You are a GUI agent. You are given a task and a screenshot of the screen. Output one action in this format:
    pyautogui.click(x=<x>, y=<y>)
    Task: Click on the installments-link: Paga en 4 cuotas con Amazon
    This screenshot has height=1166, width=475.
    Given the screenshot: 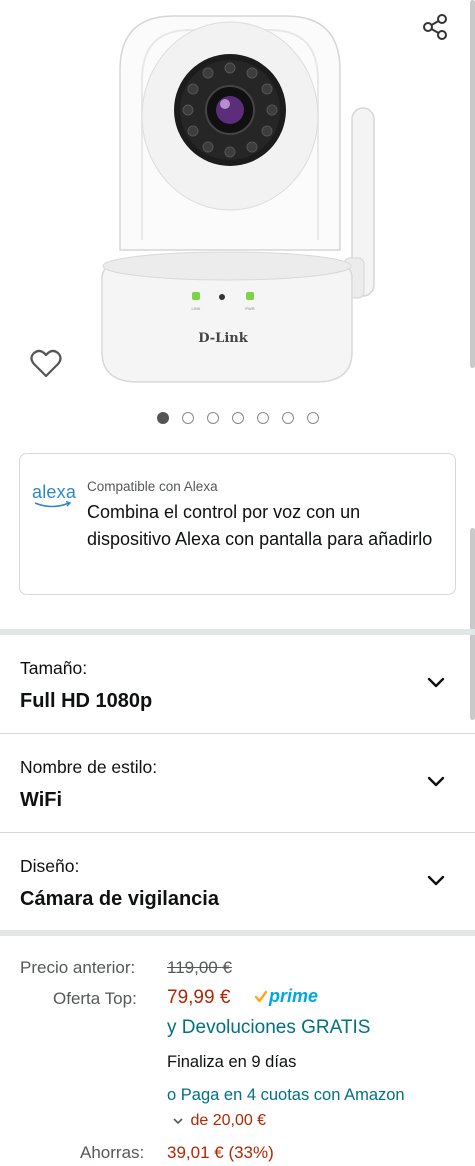 What is the action you would take?
    pyautogui.click(x=293, y=1095)
    